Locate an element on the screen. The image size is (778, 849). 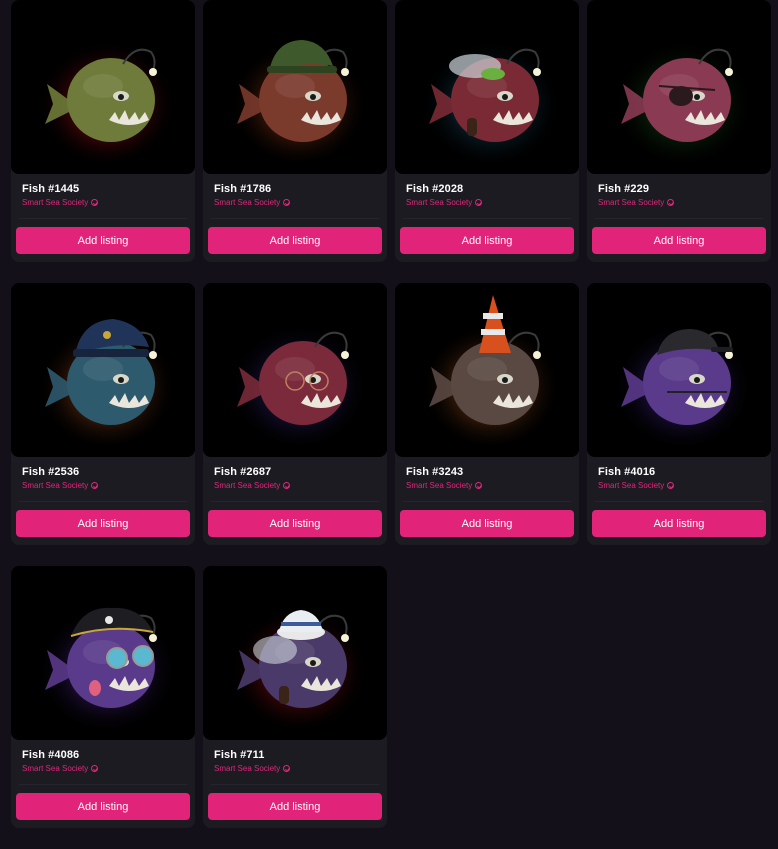
nft-card: Fish #4016 Smart Sea Society Add listing is located at coordinates (679, 414).